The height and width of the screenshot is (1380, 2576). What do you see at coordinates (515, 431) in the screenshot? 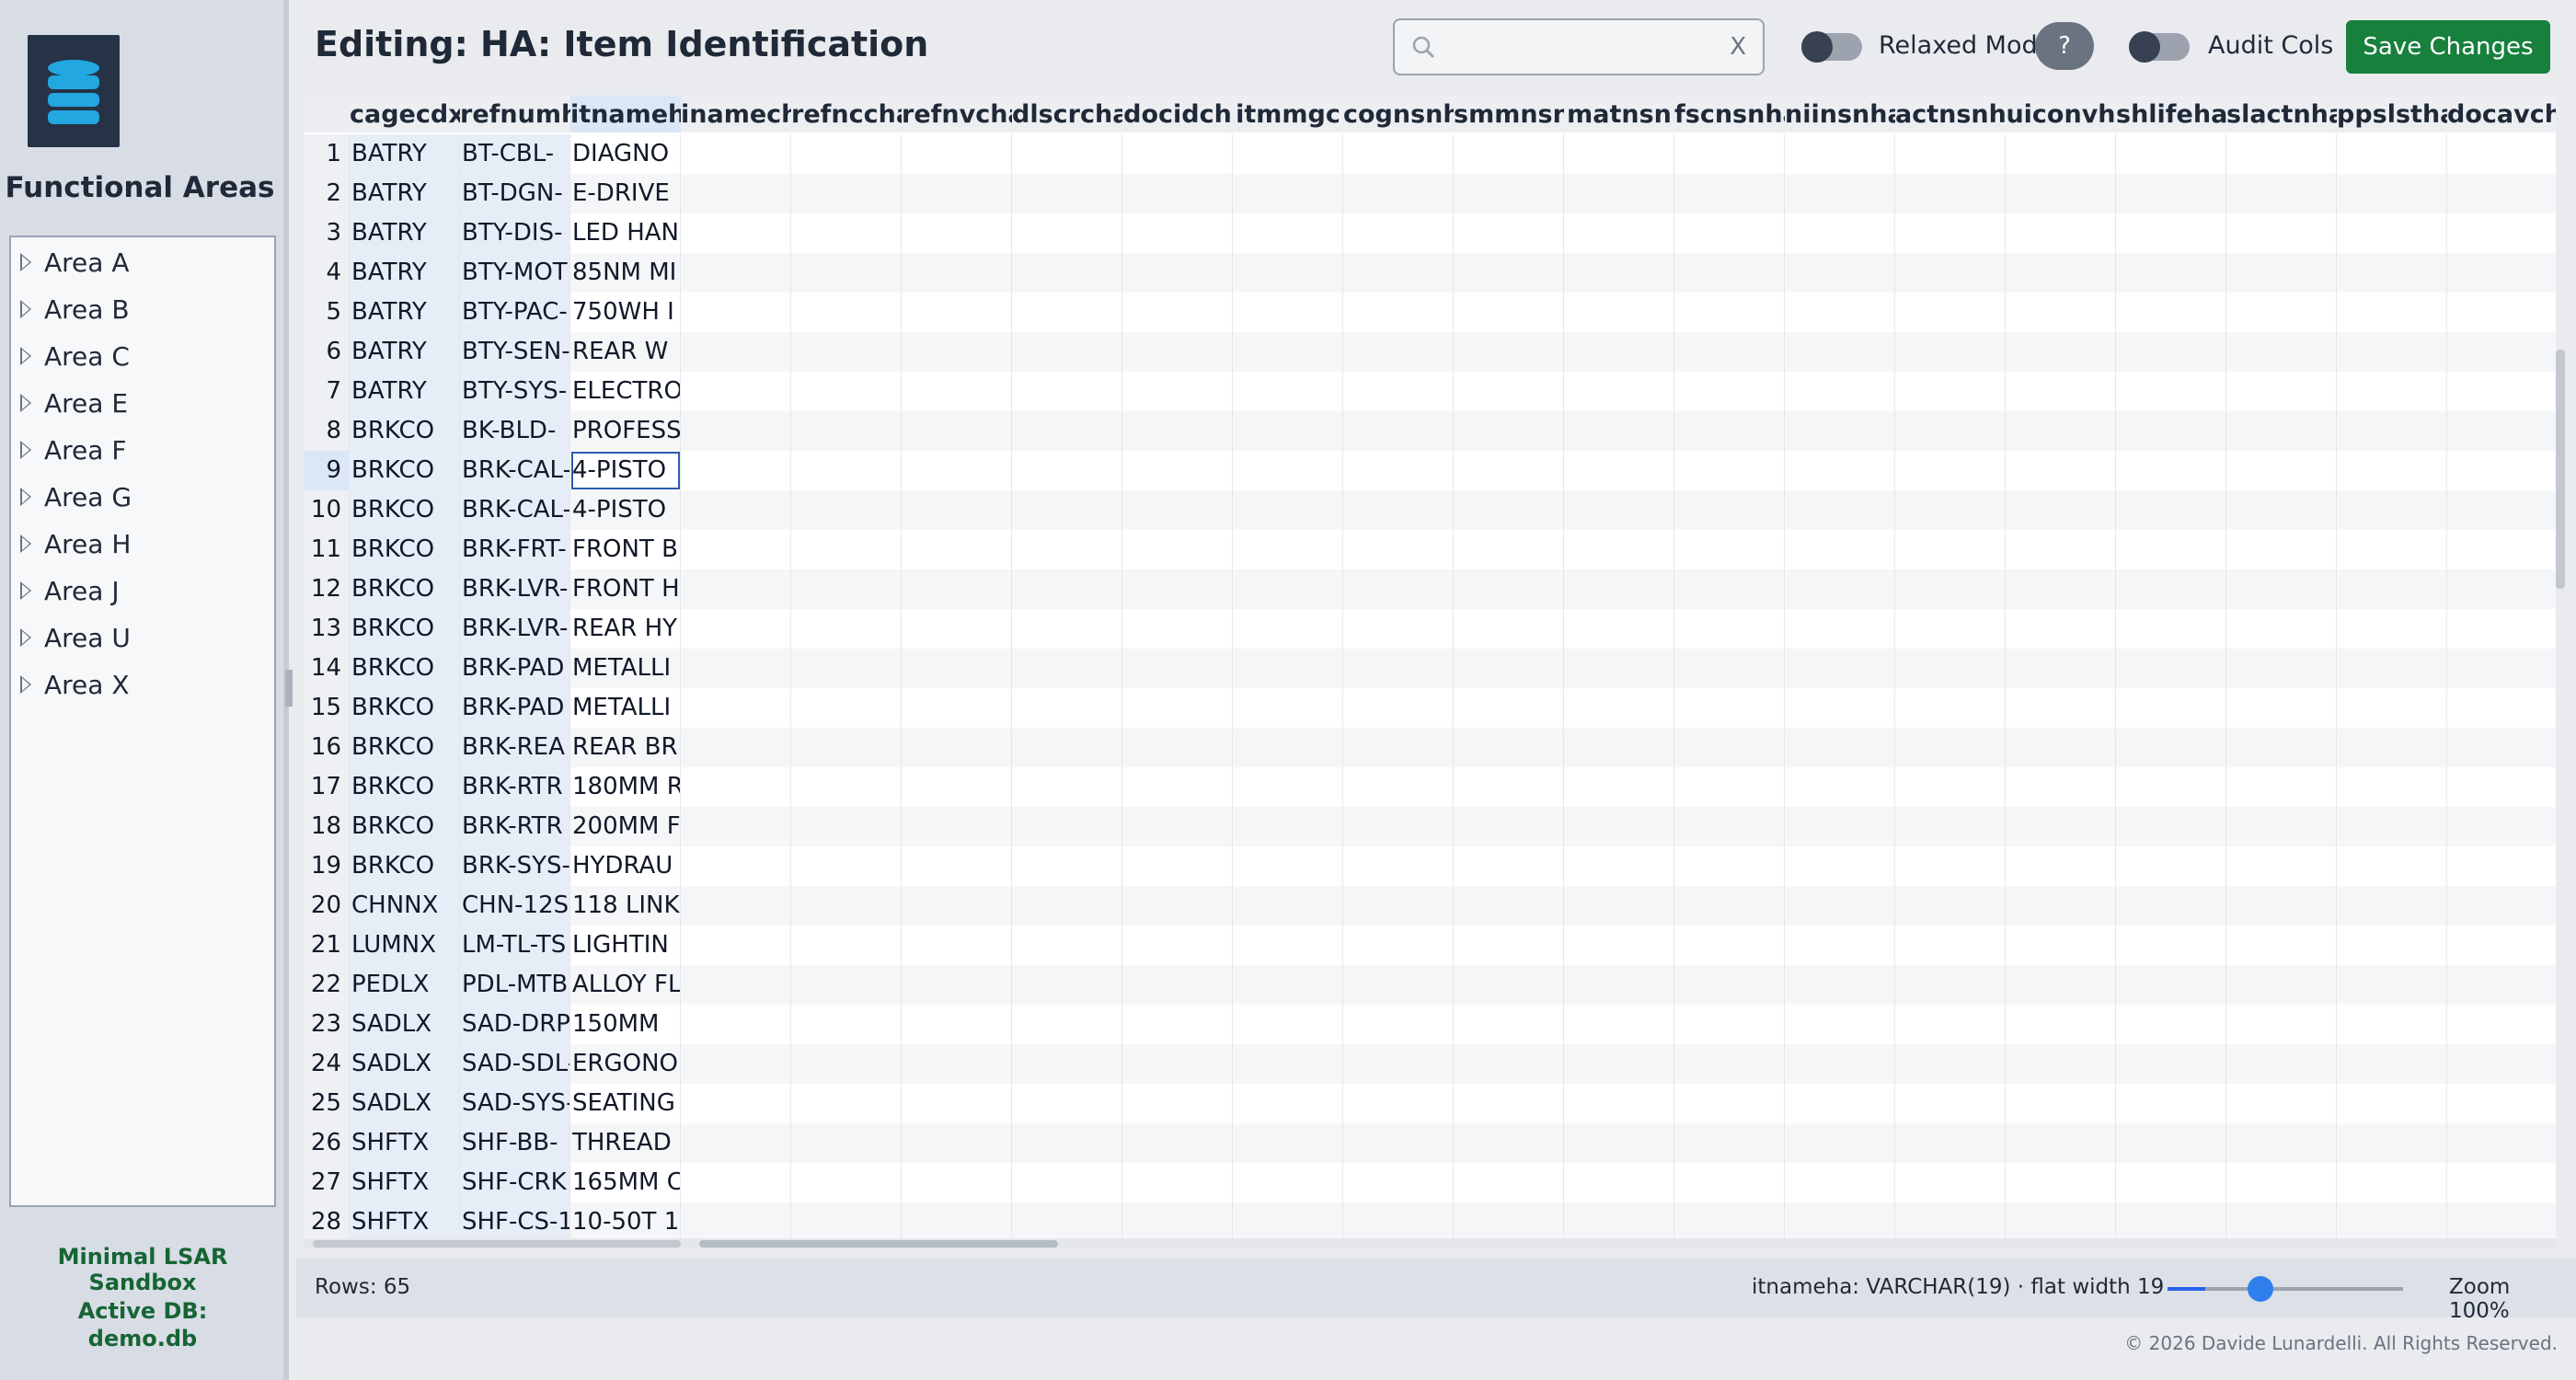
I see `grid-cell: BK-BLD-` at bounding box center [515, 431].